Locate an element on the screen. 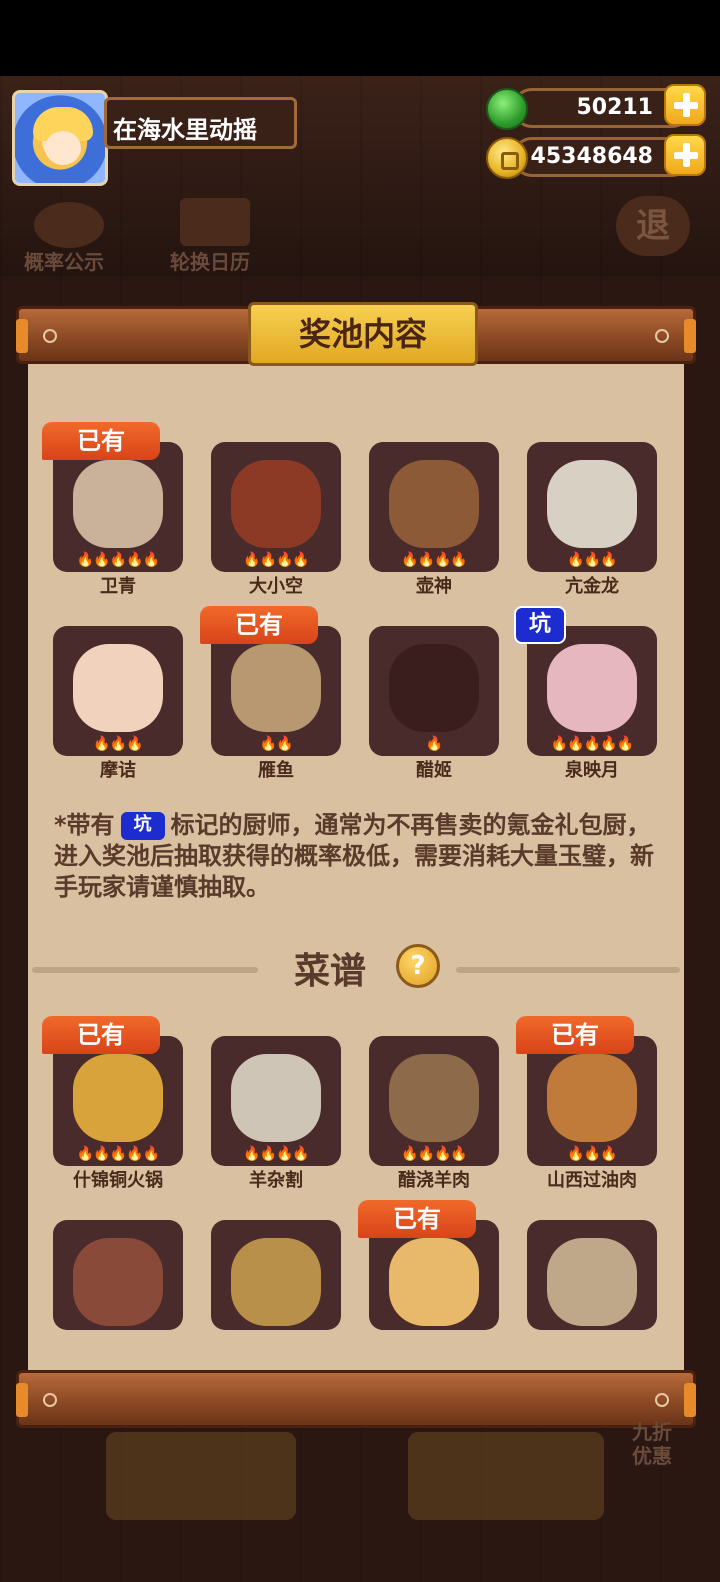 Image resolution: width=720 pixels, height=1582 pixels. rarity-flames: 🔥 is located at coordinates (434, 744).